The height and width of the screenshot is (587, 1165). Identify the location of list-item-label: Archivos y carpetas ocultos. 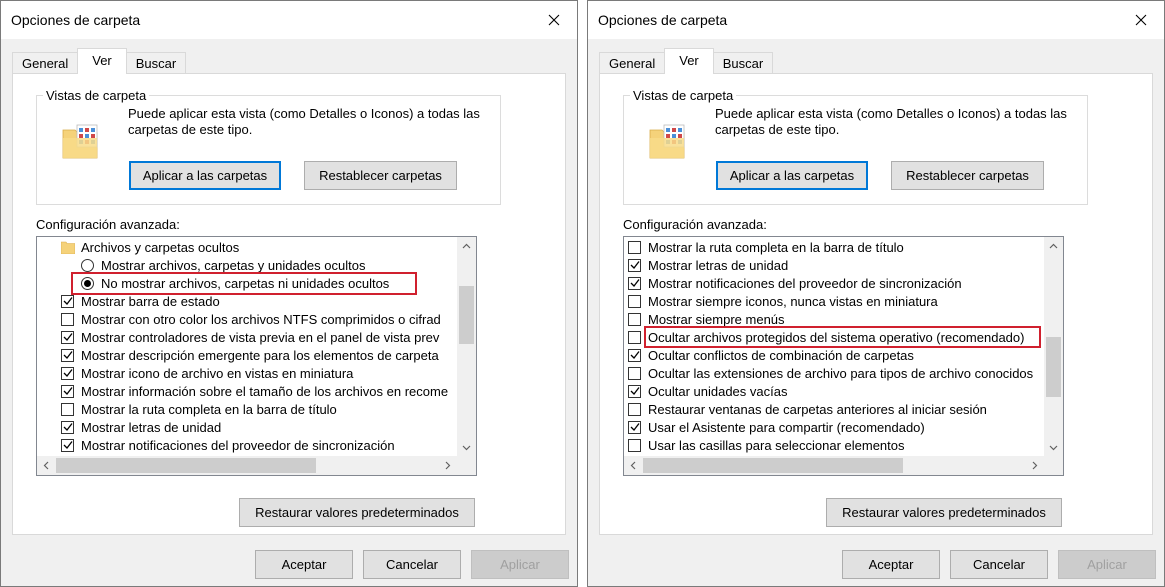
(160, 247).